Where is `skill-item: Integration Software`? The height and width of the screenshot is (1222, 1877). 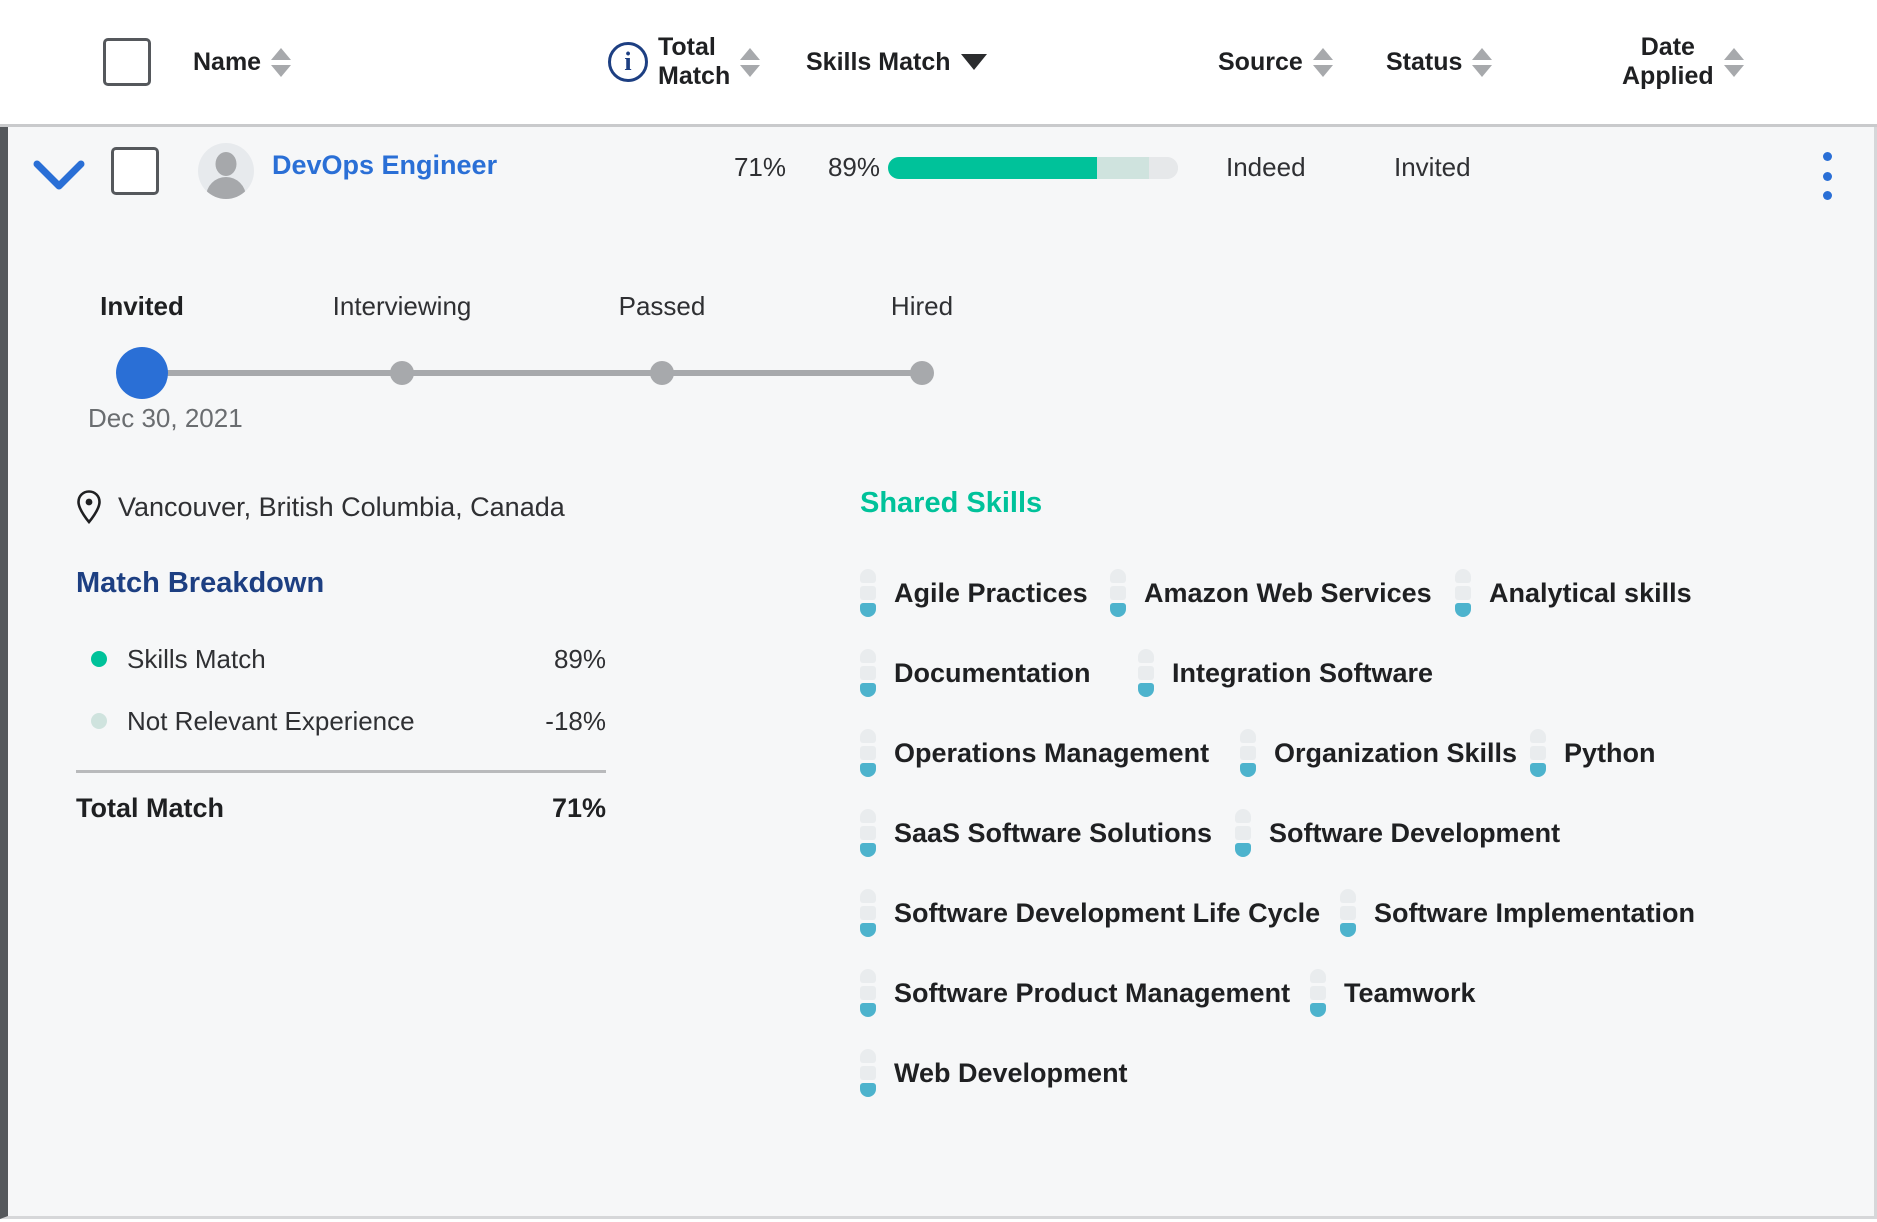 skill-item: Integration Software is located at coordinates (1285, 673).